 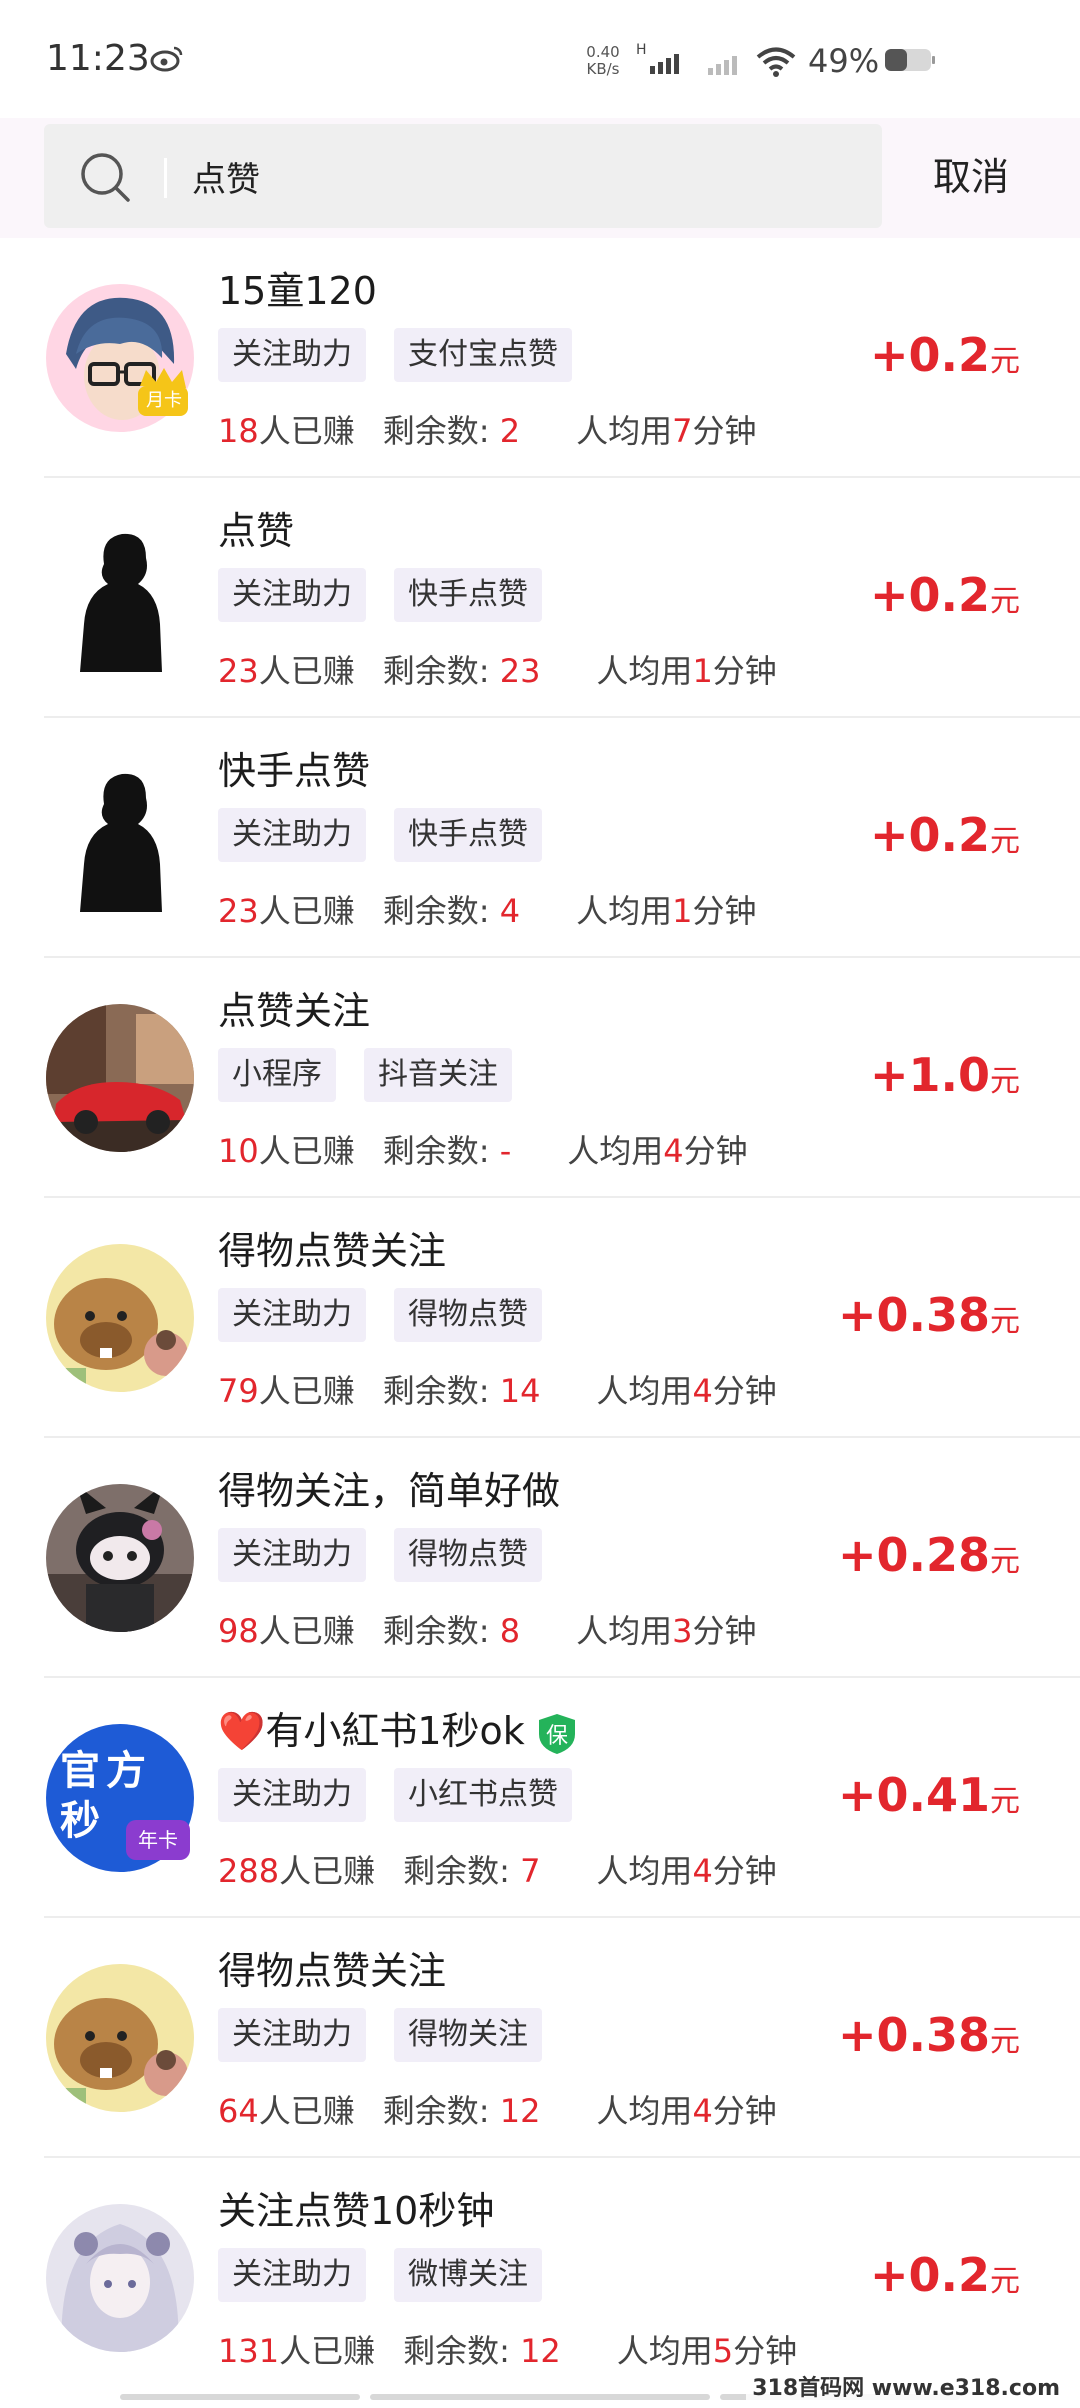 I want to click on signal-icon, so click(x=722, y=65).